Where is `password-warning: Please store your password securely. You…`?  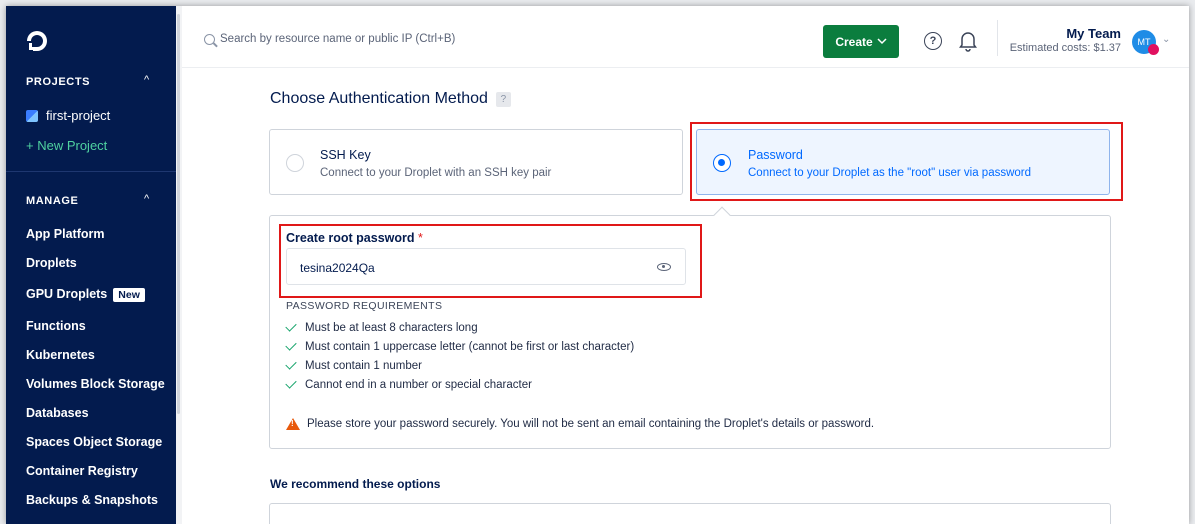 password-warning: Please store your password securely. You… is located at coordinates (580, 424).